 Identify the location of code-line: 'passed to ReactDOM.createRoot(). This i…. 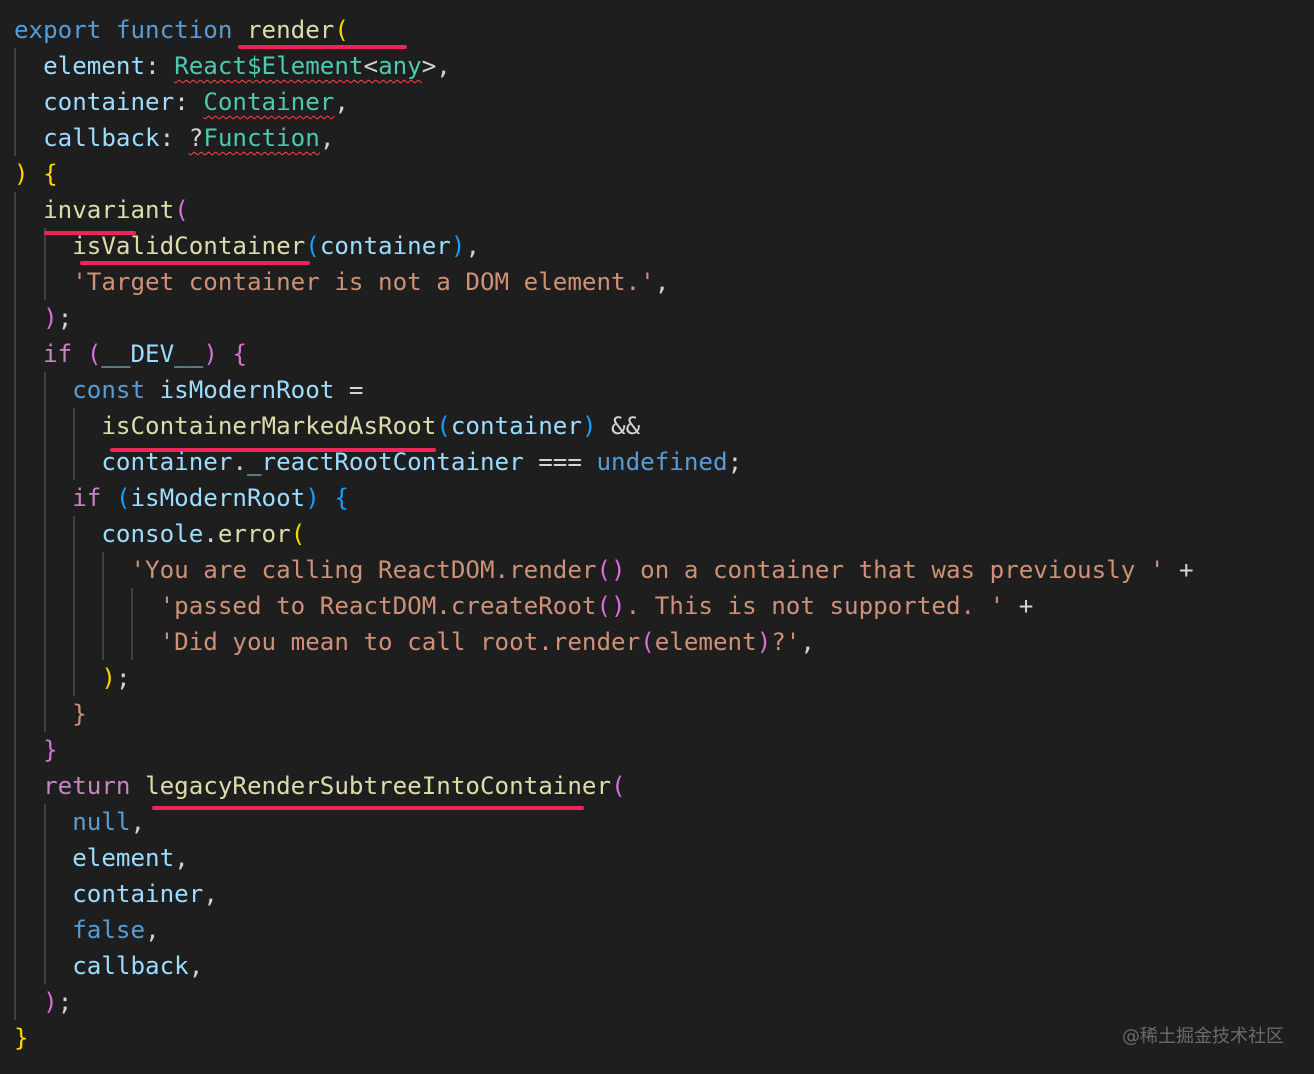
(596, 606).